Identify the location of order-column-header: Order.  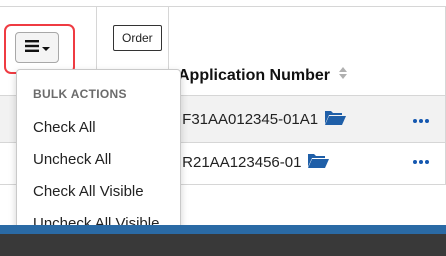
(137, 38).